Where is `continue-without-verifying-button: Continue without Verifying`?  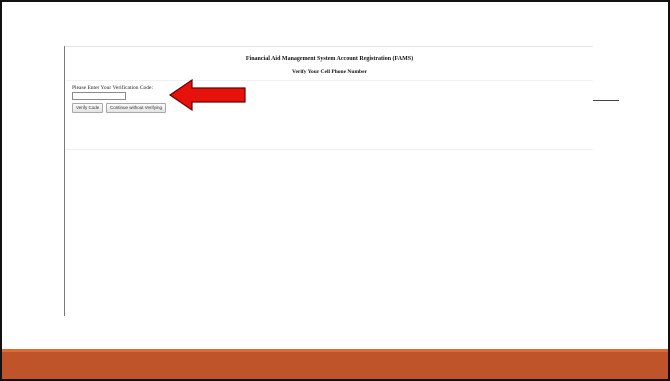 continue-without-verifying-button: Continue without Verifying is located at coordinates (136, 108).